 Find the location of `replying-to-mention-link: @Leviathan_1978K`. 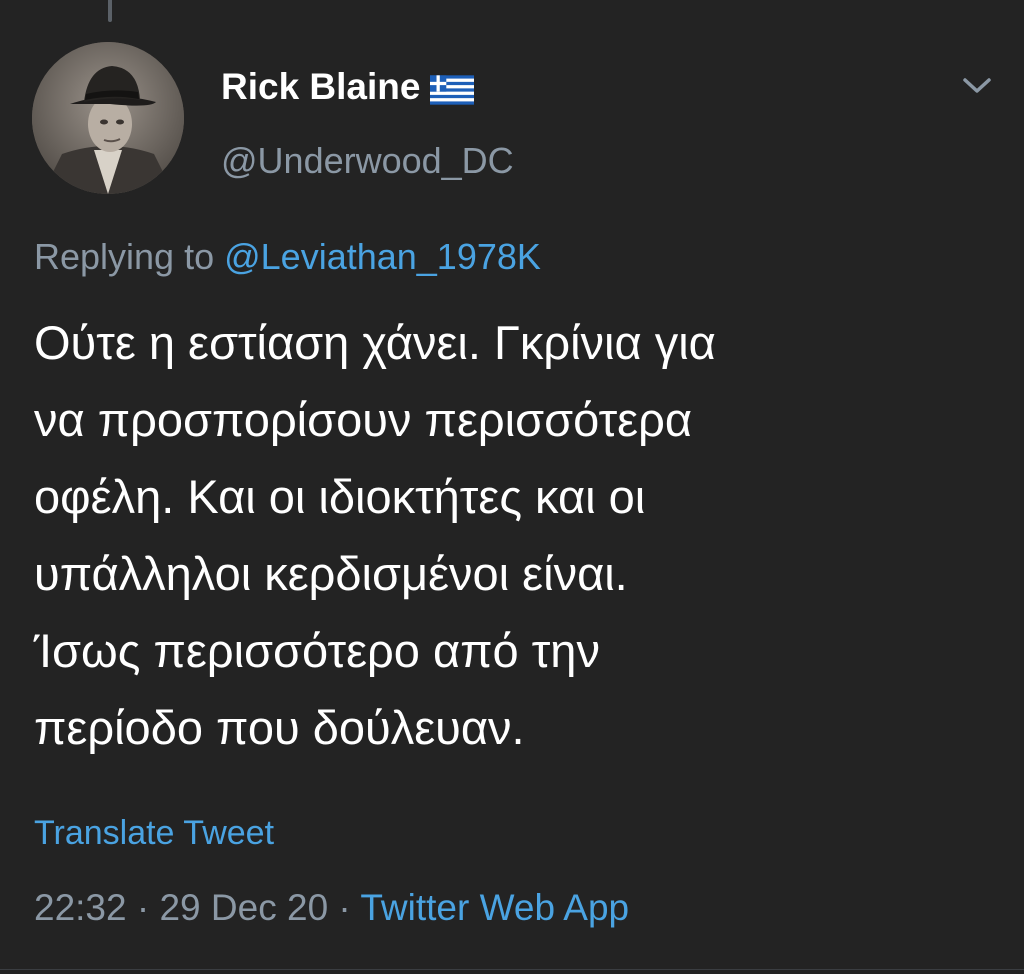

replying-to-mention-link: @Leviathan_1978K is located at coordinates (382, 256).